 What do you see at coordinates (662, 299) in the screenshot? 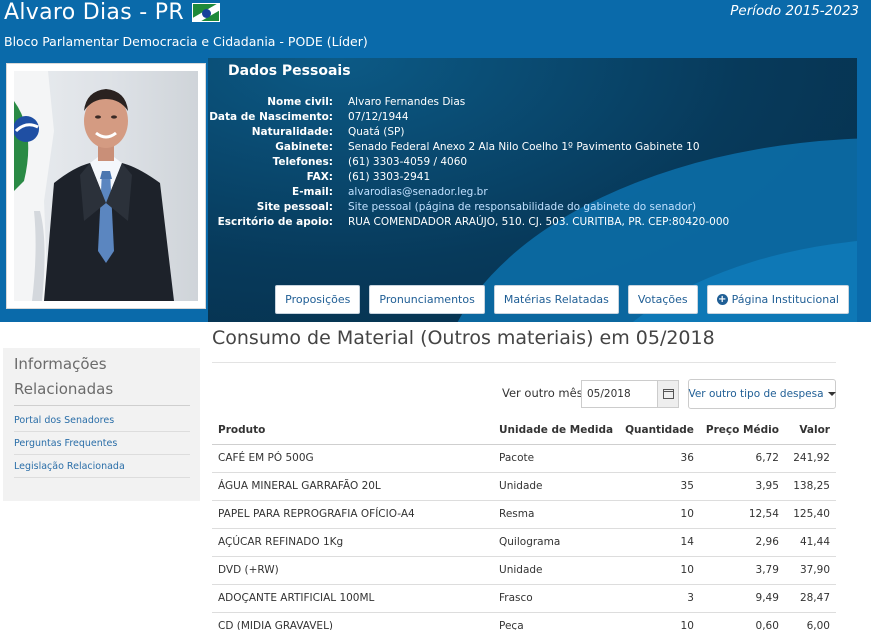
I see `votacoes-button: Votações` at bounding box center [662, 299].